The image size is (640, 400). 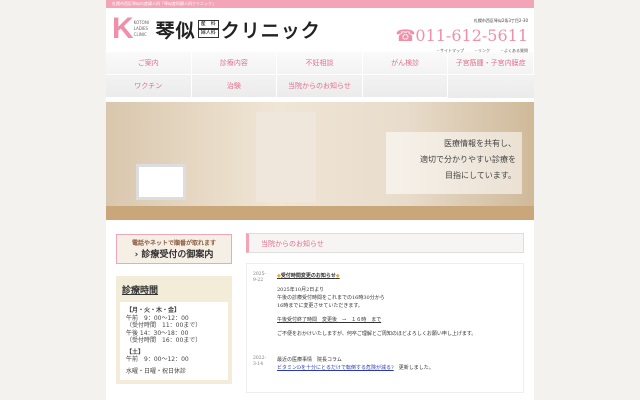 What do you see at coordinates (468, 159) in the screenshot?
I see `hero-line: 適切で分かりやすい診療を` at bounding box center [468, 159].